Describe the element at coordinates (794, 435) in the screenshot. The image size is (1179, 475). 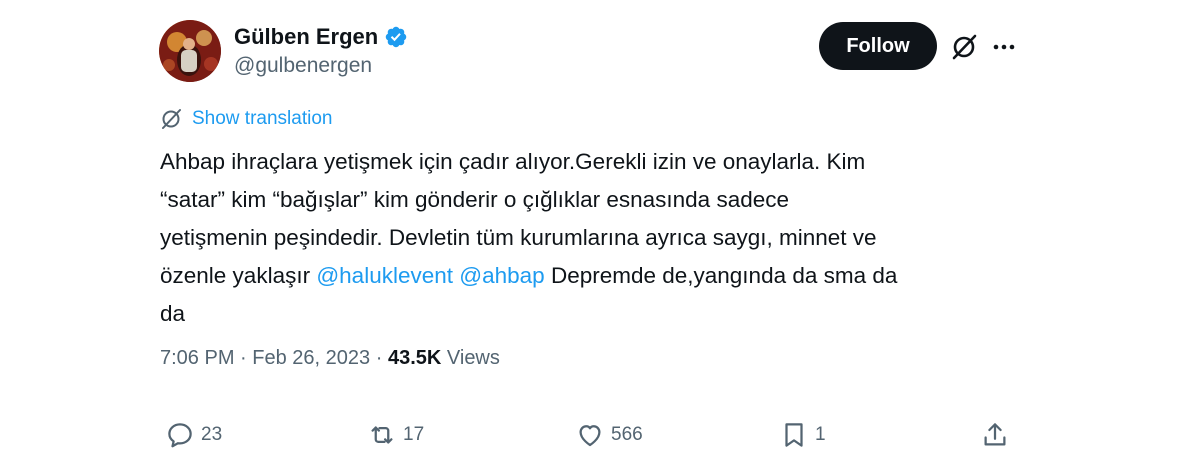
I see `bookmark-icon` at that location.